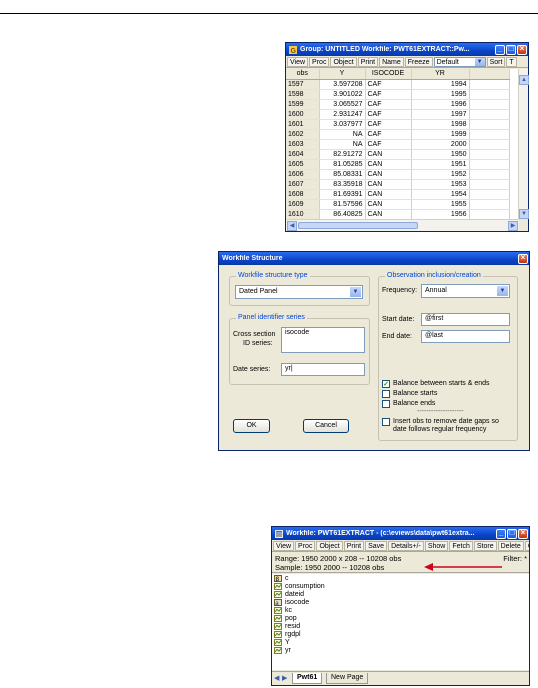 The width and height of the screenshot is (538, 688). What do you see at coordinates (386, 384) in the screenshot?
I see `balance-between-checkbox: ✓` at bounding box center [386, 384].